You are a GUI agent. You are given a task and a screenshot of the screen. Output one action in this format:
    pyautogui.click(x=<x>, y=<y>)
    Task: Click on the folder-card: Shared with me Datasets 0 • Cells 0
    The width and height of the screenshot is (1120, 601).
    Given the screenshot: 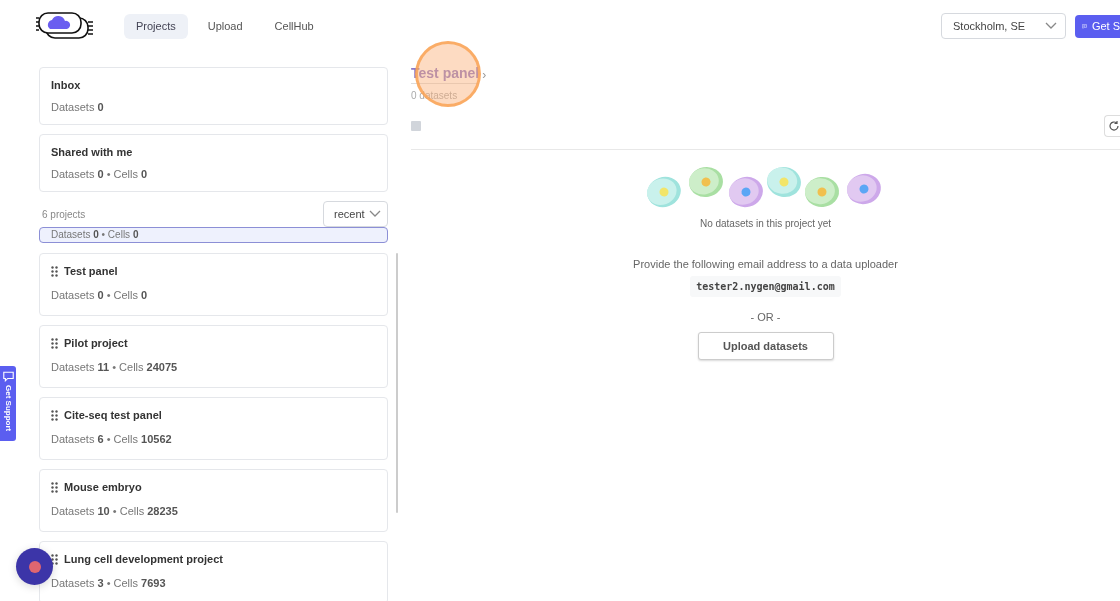 What is the action you would take?
    pyautogui.click(x=213, y=163)
    